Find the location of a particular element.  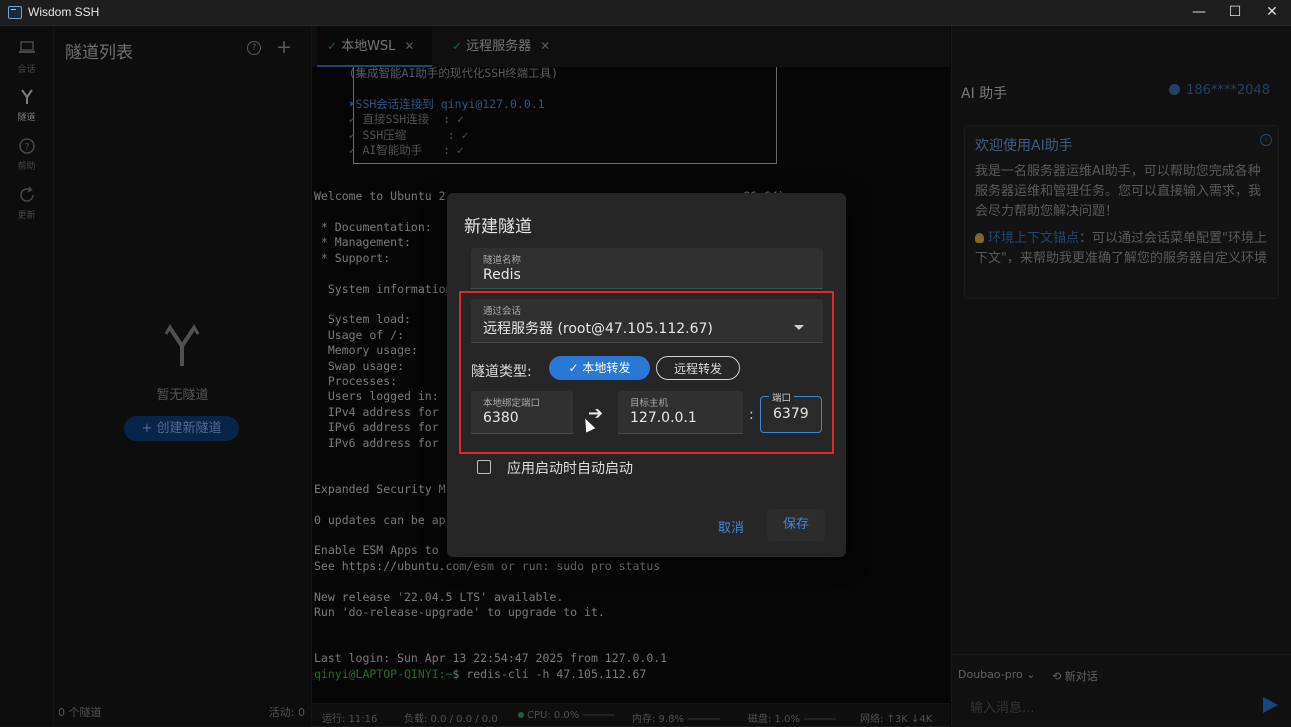

target-host-field: 目标主机 127.0.0.1 is located at coordinates (680, 412).